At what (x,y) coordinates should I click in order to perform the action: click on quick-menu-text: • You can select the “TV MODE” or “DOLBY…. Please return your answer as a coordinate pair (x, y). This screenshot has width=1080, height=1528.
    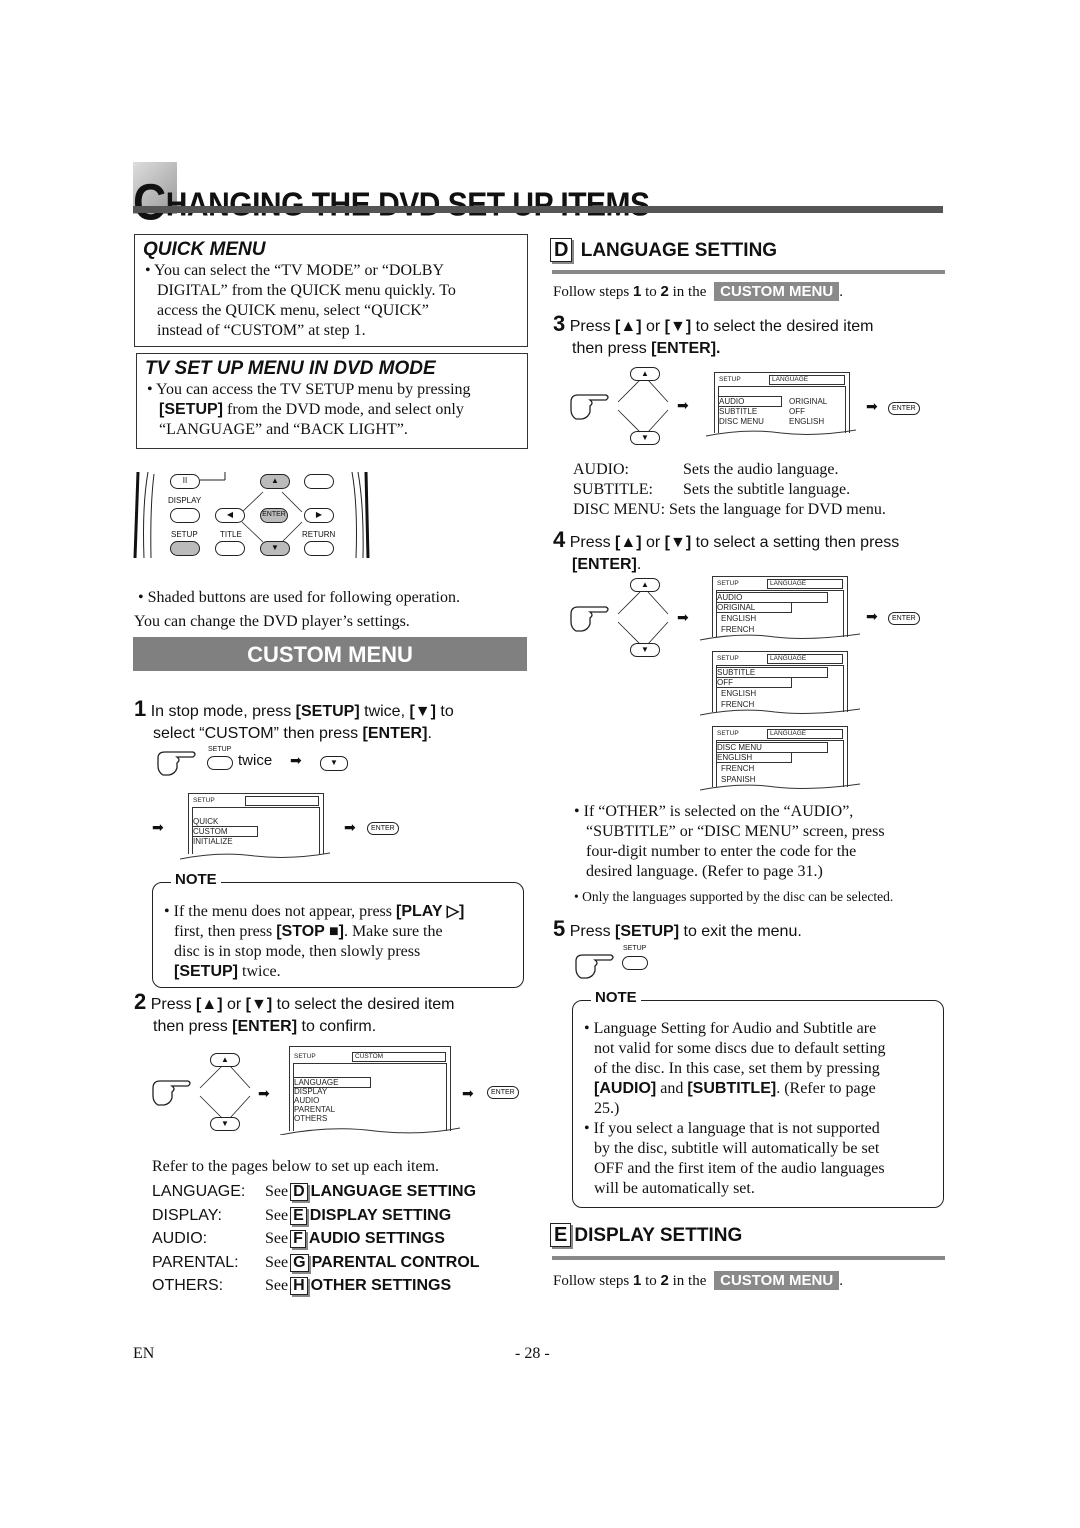
    Looking at the image, I should click on (300, 300).